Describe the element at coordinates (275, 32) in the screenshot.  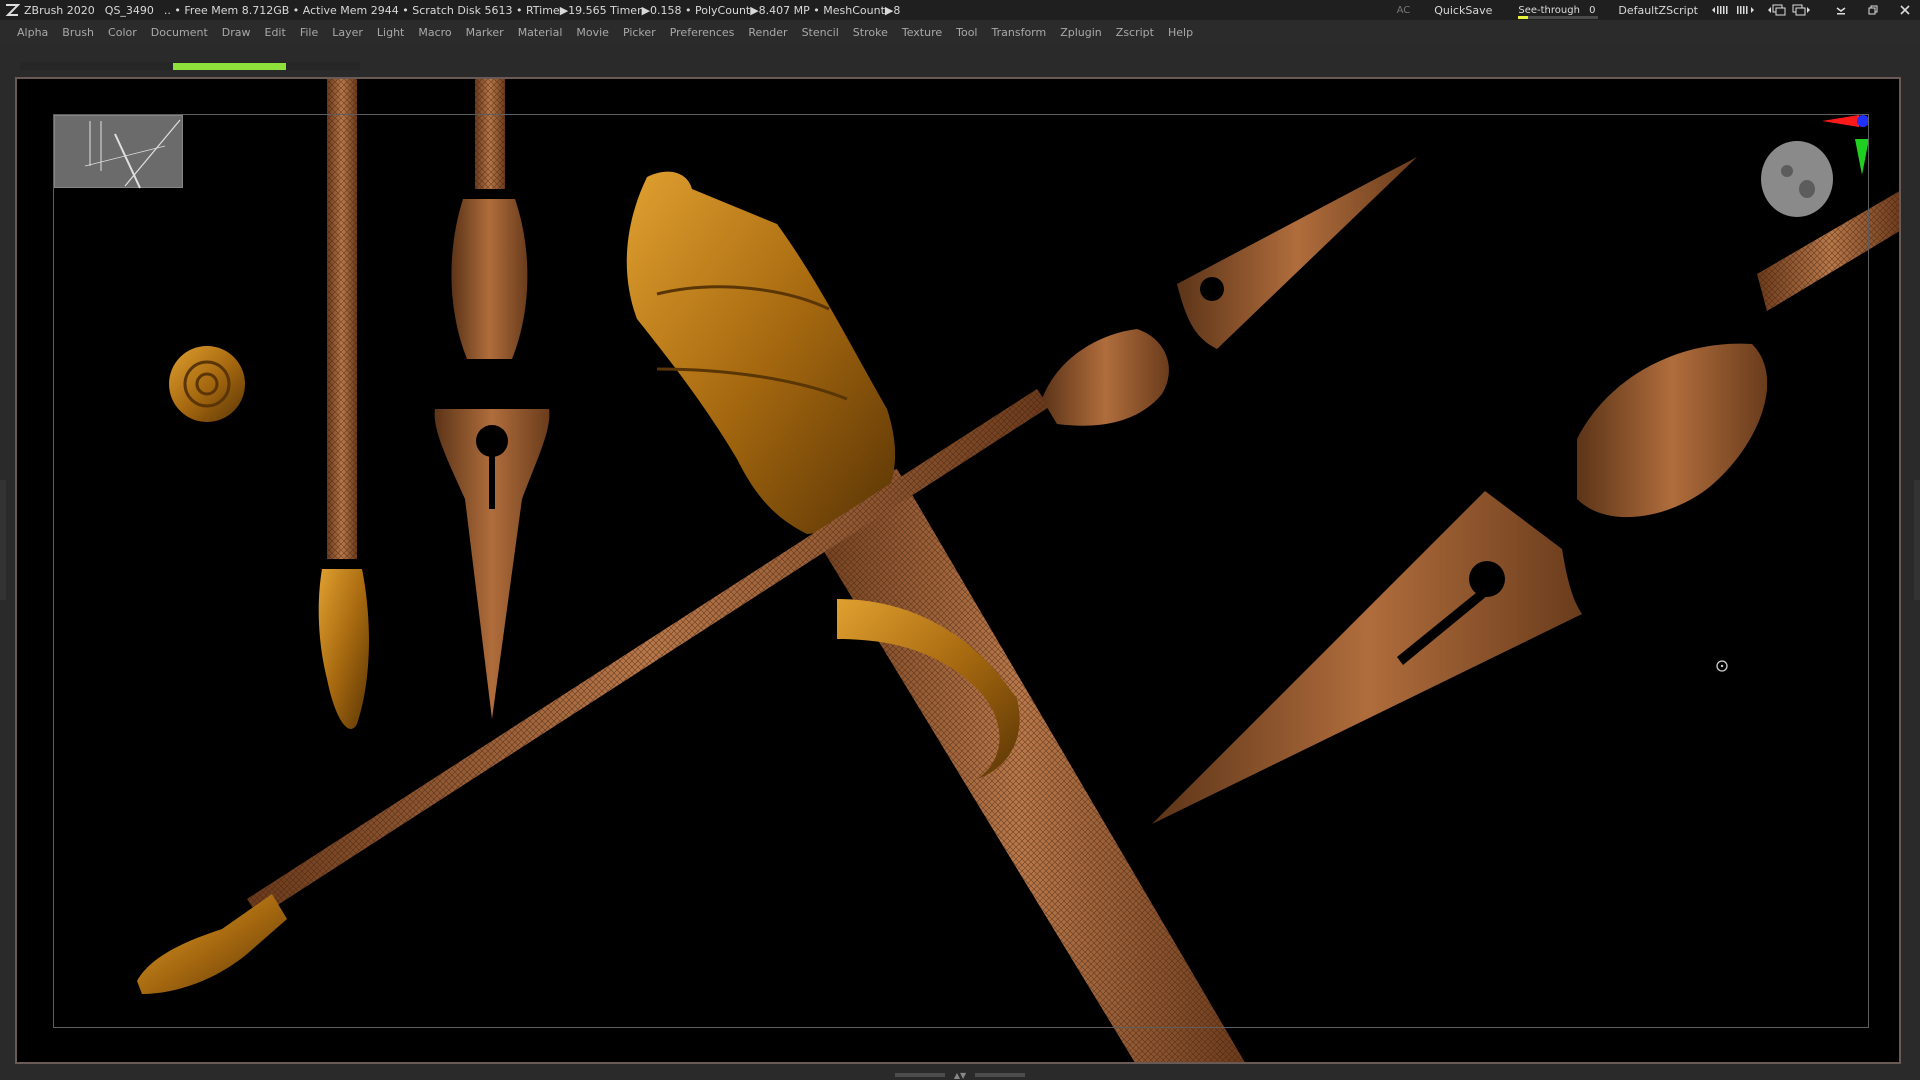
I see `menu-edit: Edit` at that location.